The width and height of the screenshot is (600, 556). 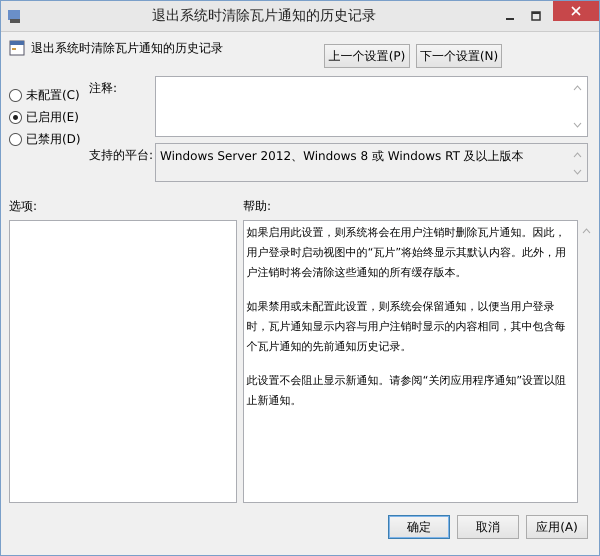 What do you see at coordinates (49, 117) in the screenshot?
I see `radio-option: 已启用(E)` at bounding box center [49, 117].